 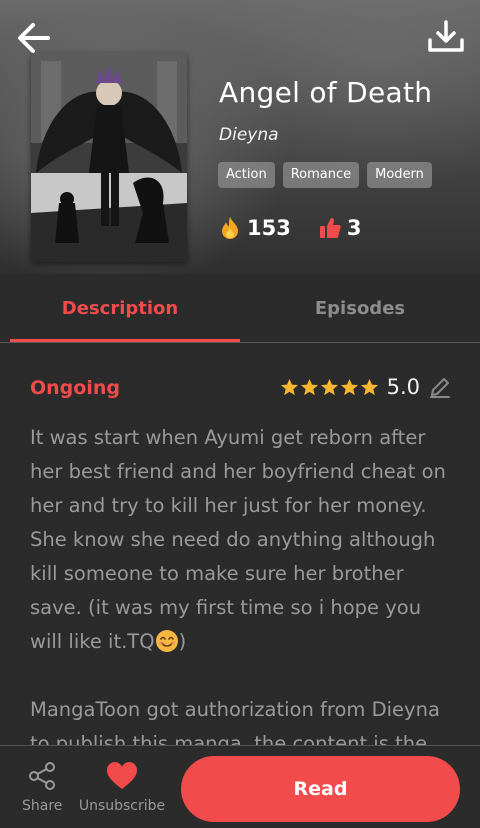 I want to click on book-author: Dieyna, so click(x=249, y=135).